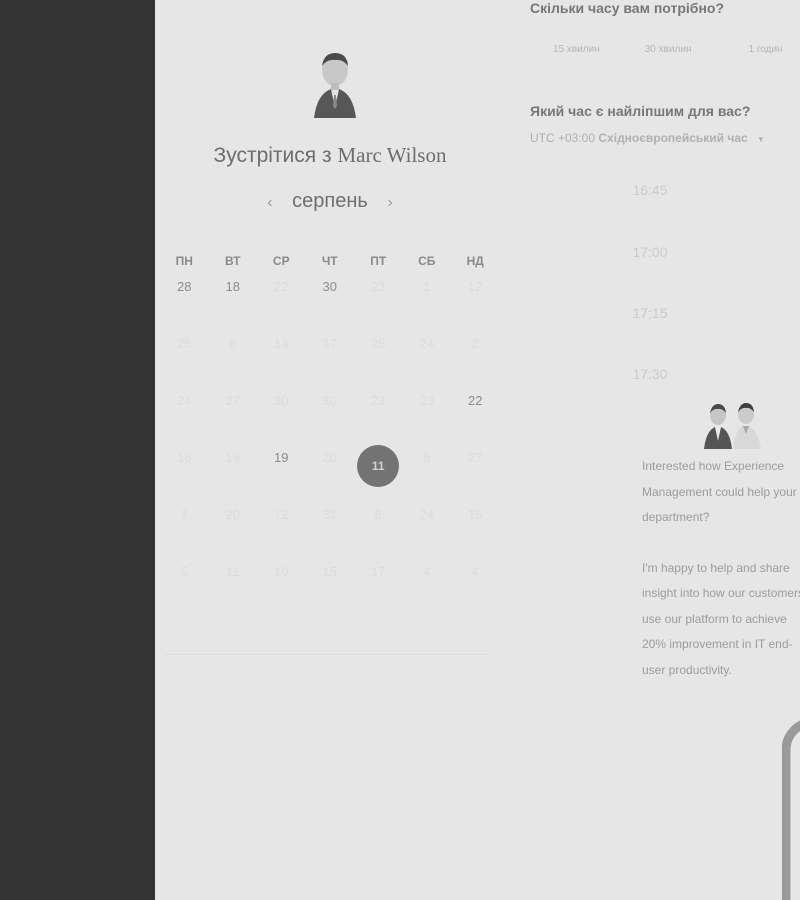 This screenshot has width=800, height=900. What do you see at coordinates (184, 514) in the screenshot?
I see `day-number: 7` at bounding box center [184, 514].